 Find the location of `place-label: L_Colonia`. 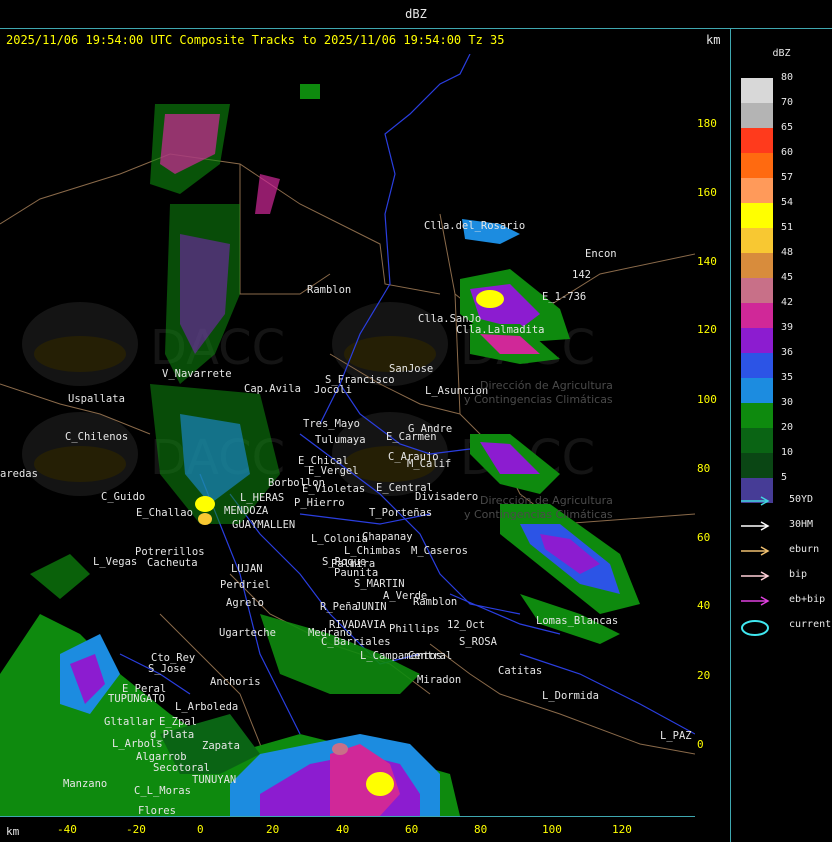

place-label: L_Colonia is located at coordinates (339, 539).